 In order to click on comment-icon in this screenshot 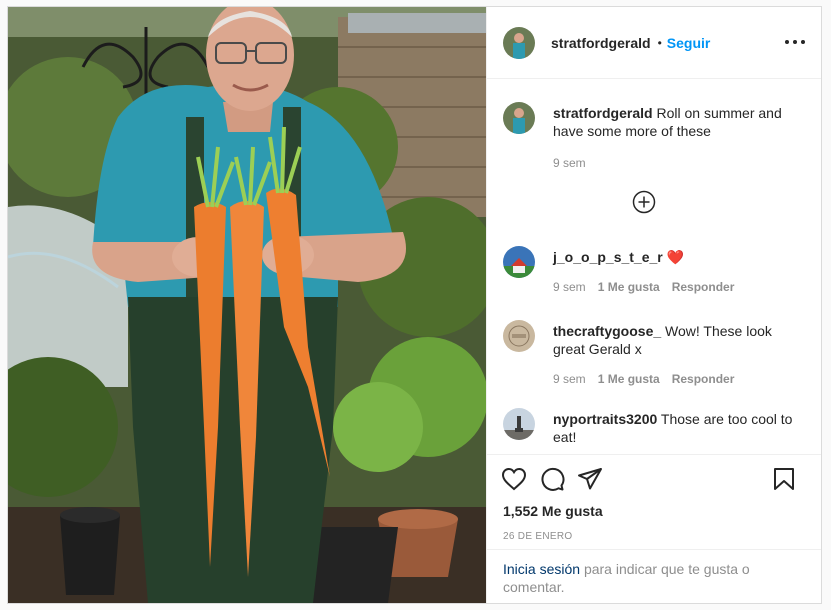, I will do `click(552, 479)`.